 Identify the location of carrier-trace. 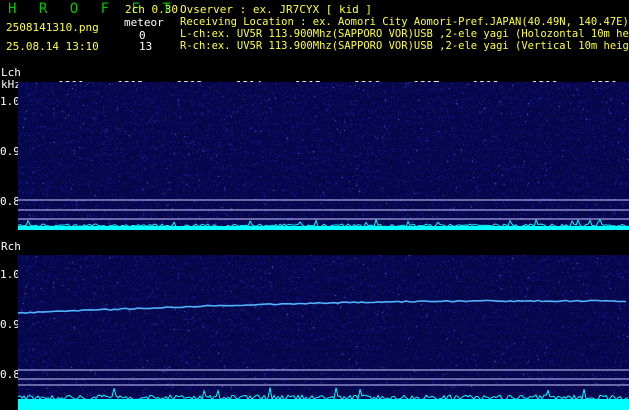
(322, 307).